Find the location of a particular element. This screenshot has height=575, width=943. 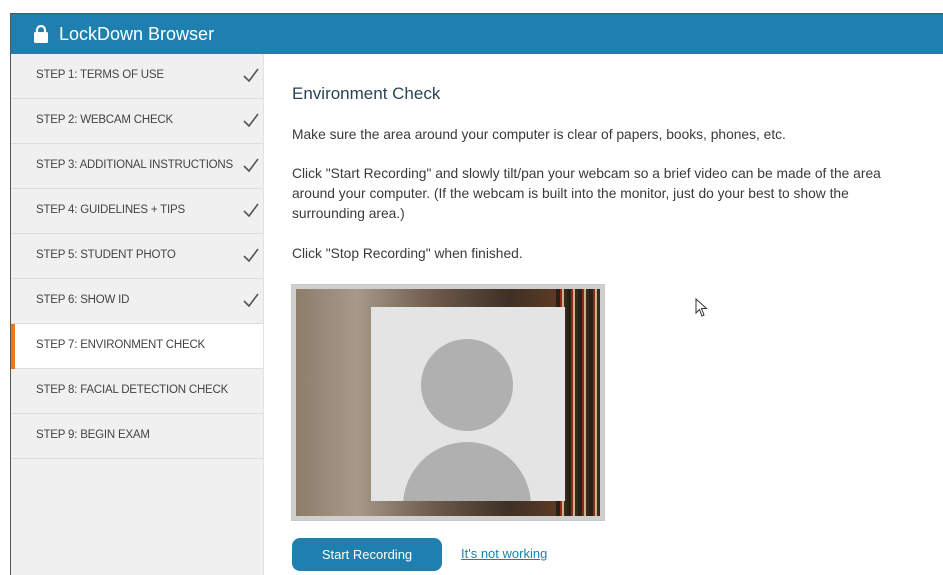

step-label: STEP 2: WEBCAM CHECK is located at coordinates (105, 120).